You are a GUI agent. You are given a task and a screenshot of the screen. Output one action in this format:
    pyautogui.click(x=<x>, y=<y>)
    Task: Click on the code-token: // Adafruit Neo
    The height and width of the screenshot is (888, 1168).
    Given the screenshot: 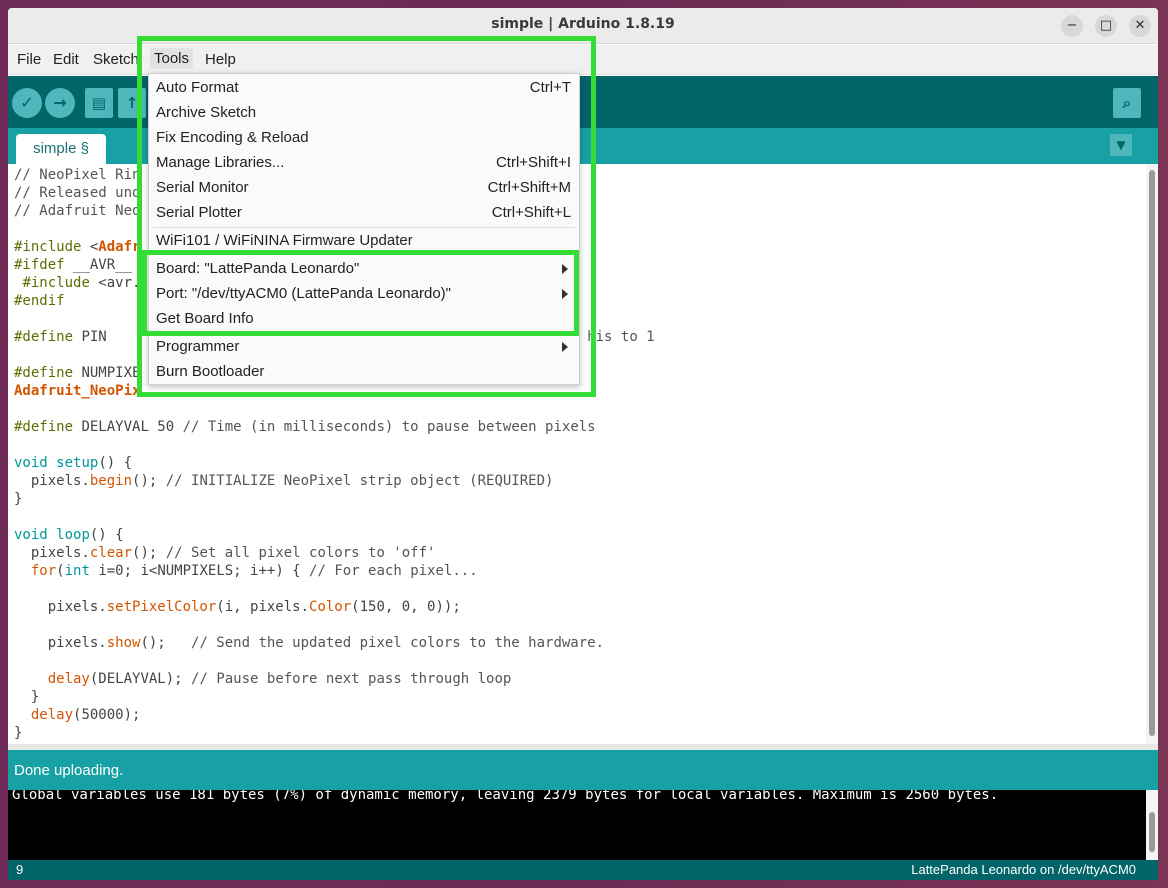 What is the action you would take?
    pyautogui.click(x=77, y=211)
    